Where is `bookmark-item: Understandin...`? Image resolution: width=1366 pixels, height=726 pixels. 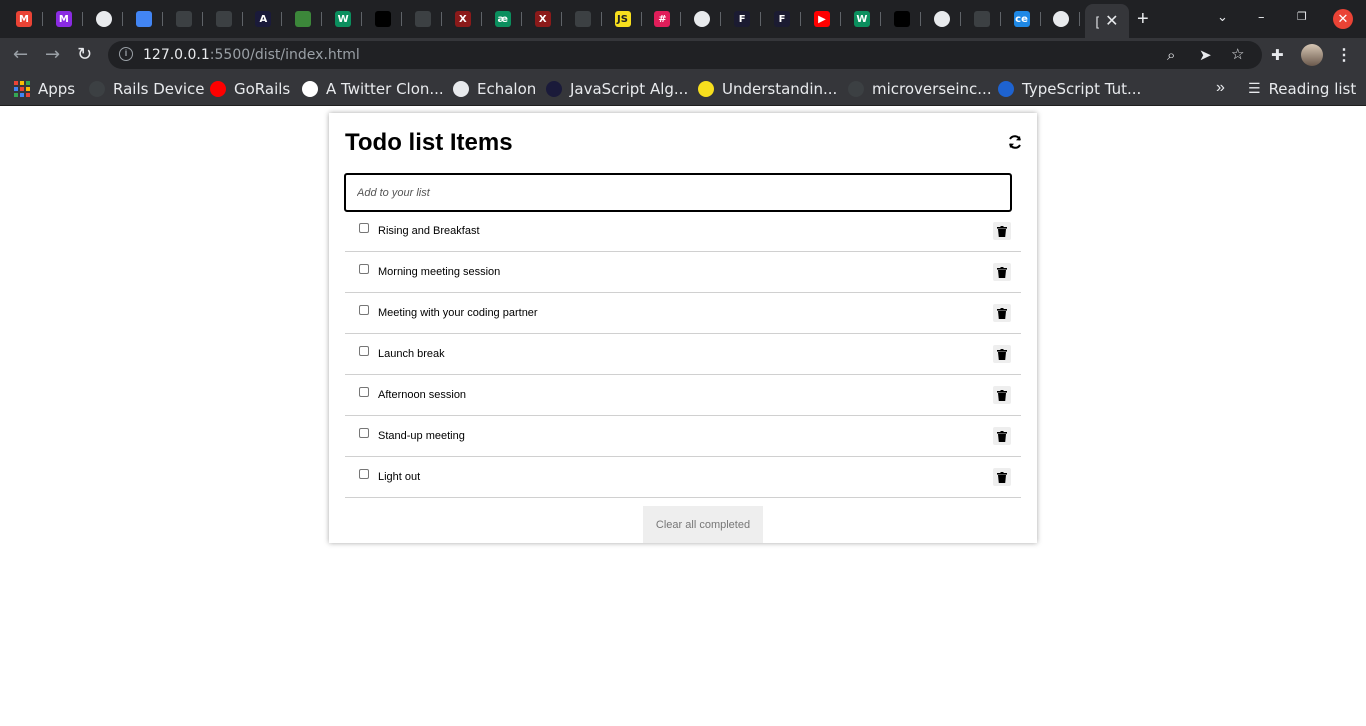 bookmark-item: Understandin... is located at coordinates (767, 89).